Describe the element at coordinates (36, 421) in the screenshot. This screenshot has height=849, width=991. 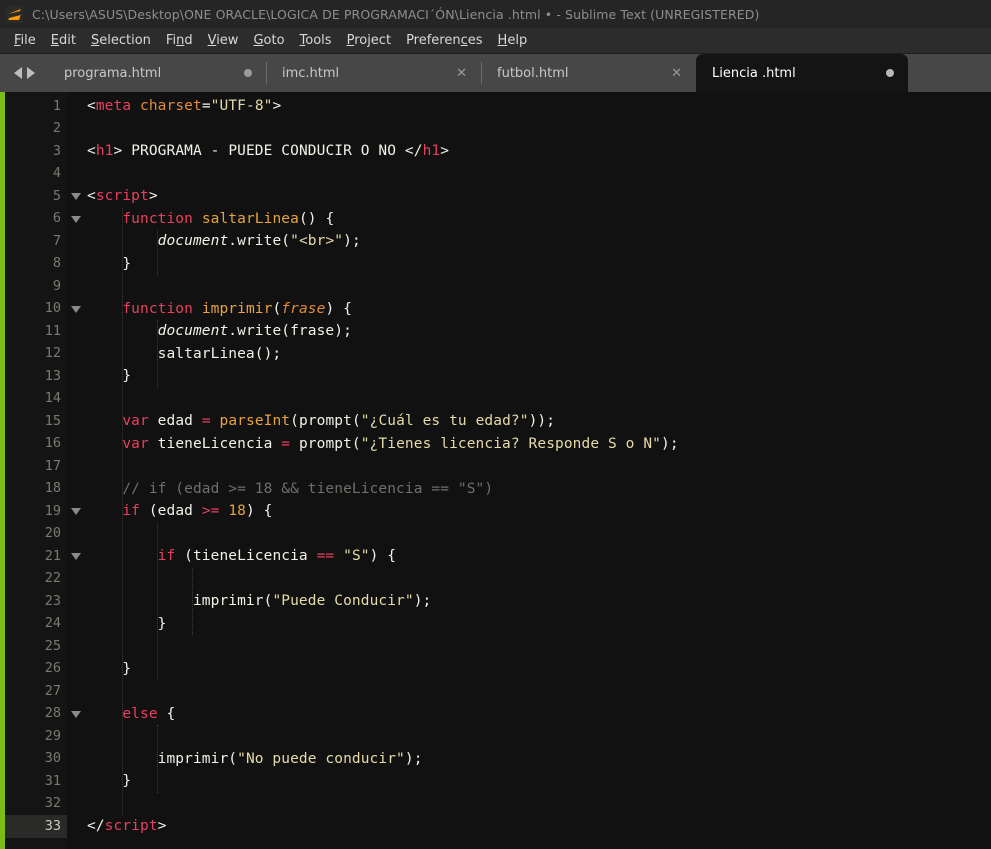
I see `gutter-line-15: 15` at that location.